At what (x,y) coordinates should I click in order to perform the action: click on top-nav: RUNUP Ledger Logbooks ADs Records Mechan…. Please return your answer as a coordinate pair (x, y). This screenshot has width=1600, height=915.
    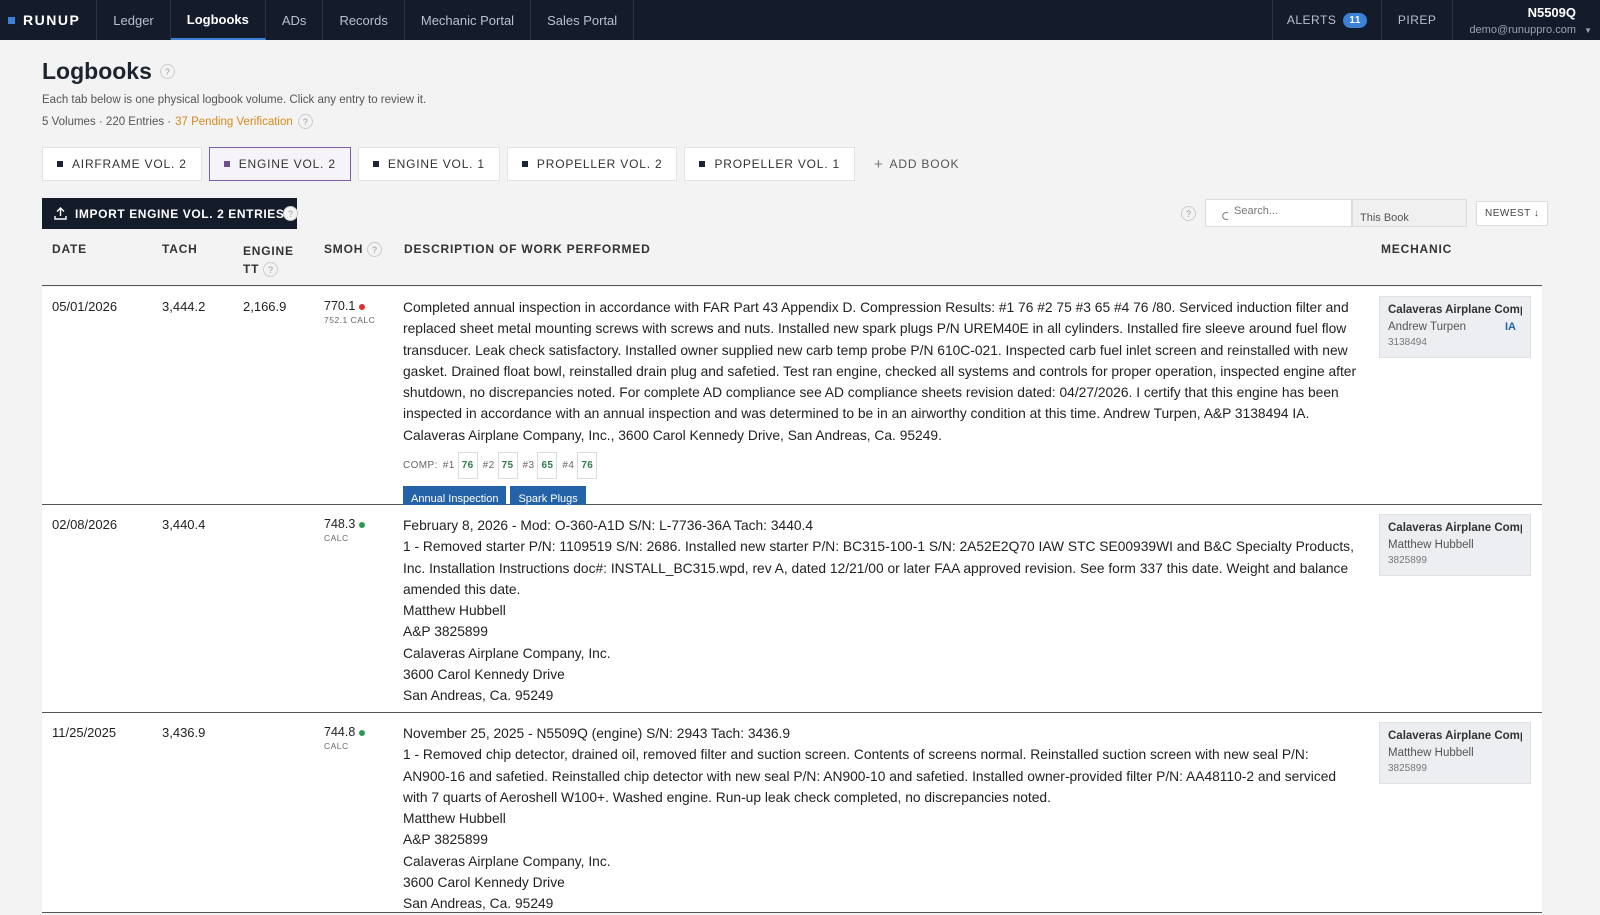
    Looking at the image, I should click on (800, 20).